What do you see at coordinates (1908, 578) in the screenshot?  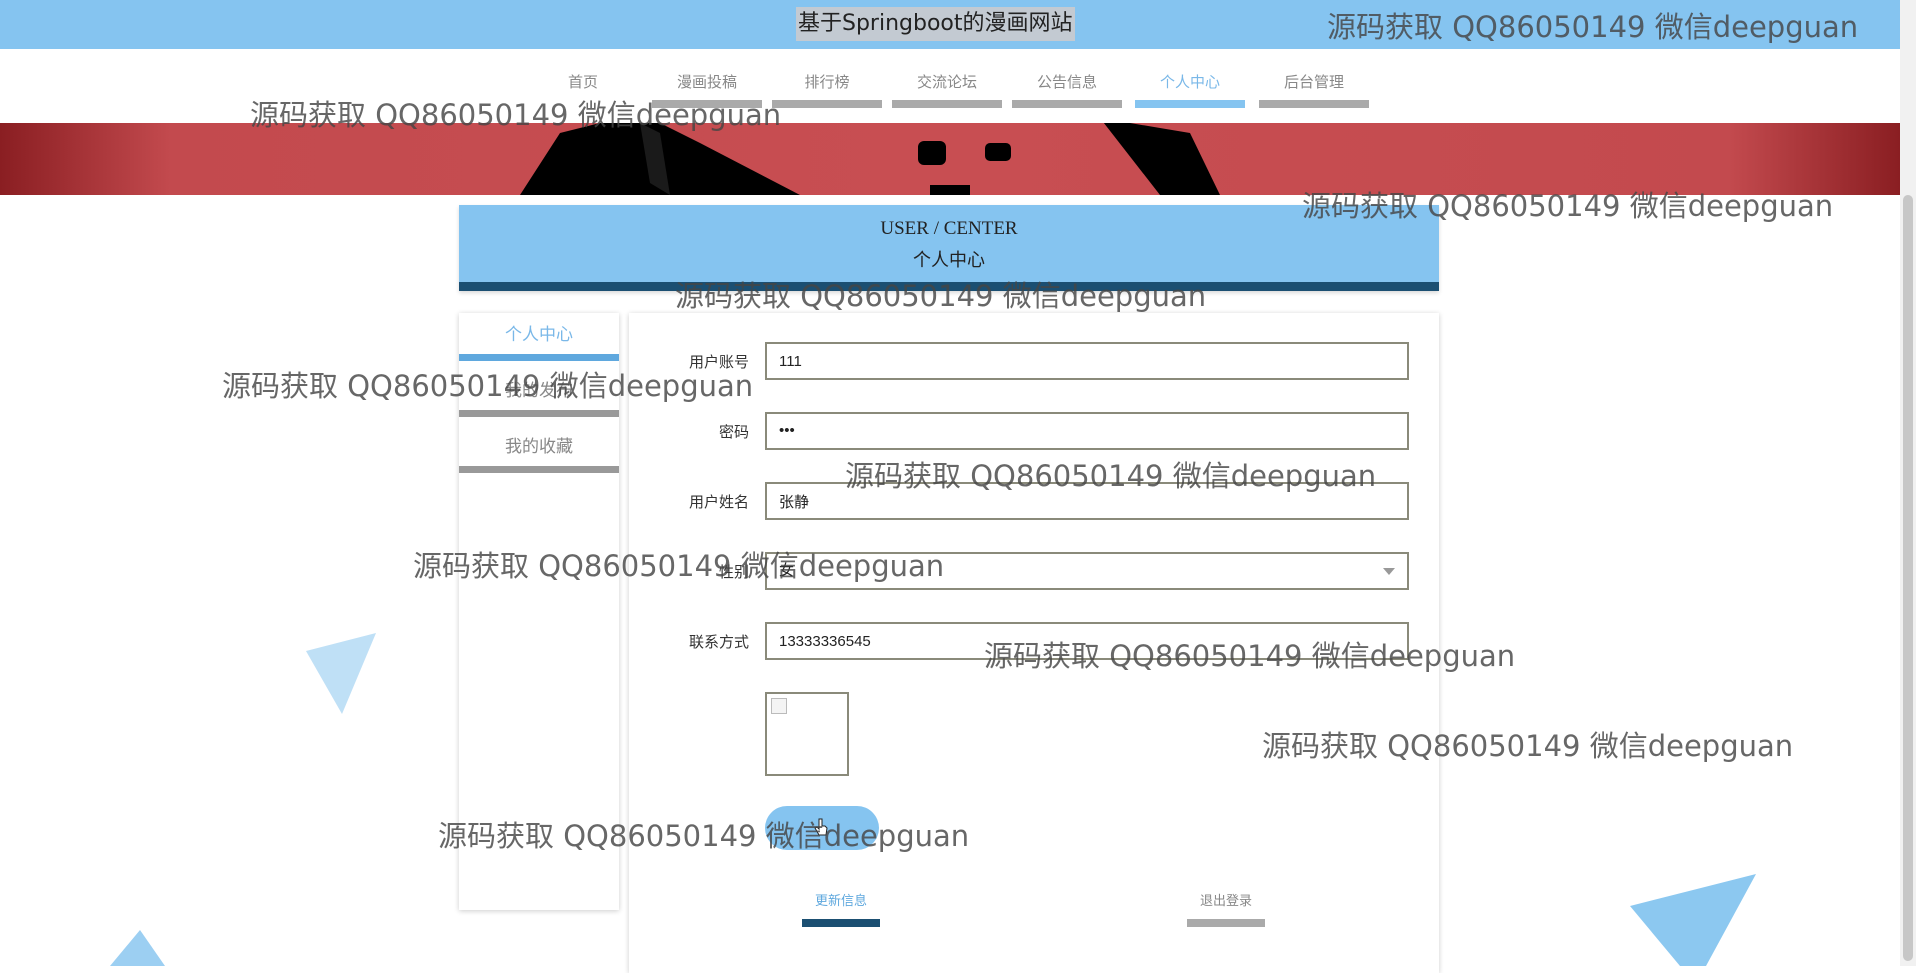 I see `scrollbar-thumb` at bounding box center [1908, 578].